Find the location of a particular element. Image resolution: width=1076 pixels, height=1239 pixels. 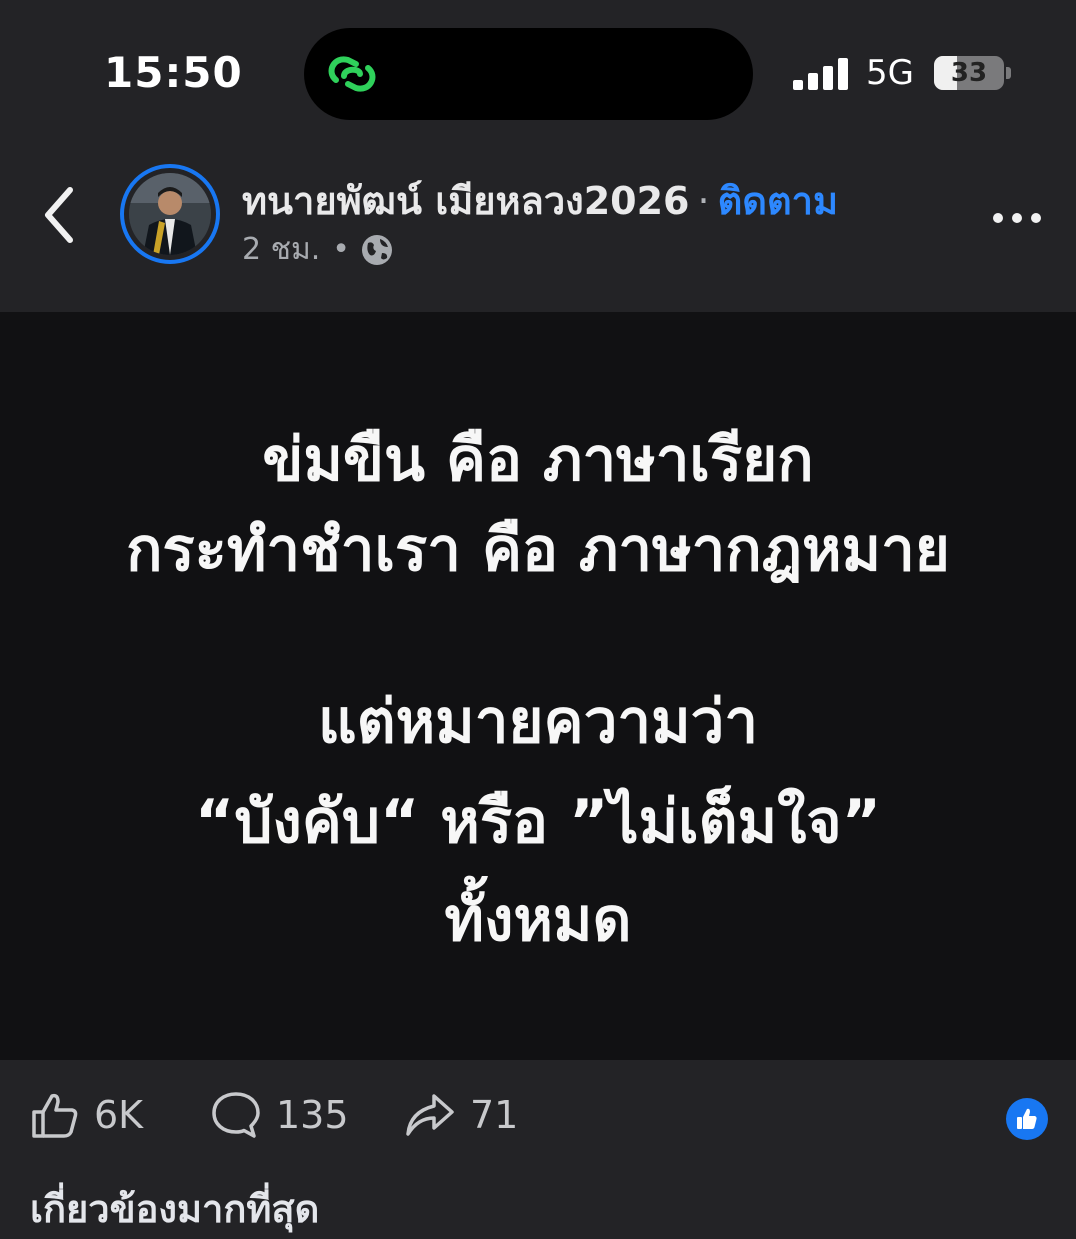

image-text-line: ข่มขืน คือ ภาษาเรียก is located at coordinates (538, 460).